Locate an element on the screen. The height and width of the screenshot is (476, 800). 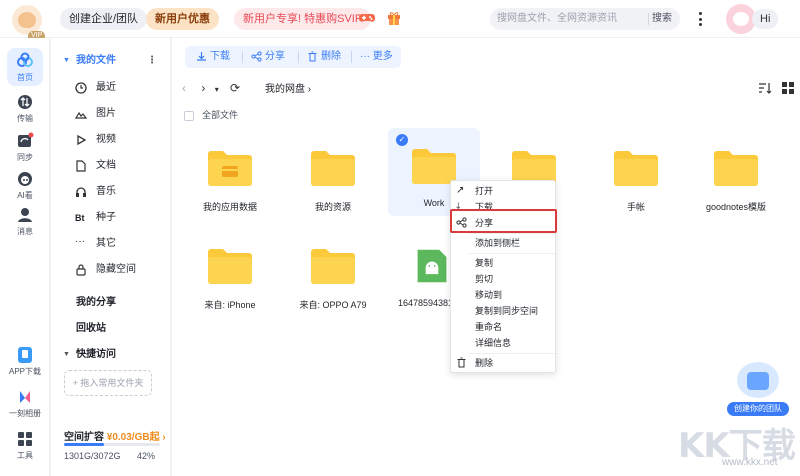
rail-ai: AI看 is located at coordinates (25, 185).